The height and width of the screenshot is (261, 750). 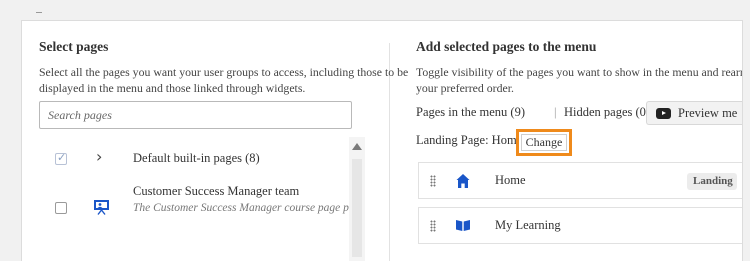 I want to click on preview-menu-label: Preview me, so click(x=708, y=113).